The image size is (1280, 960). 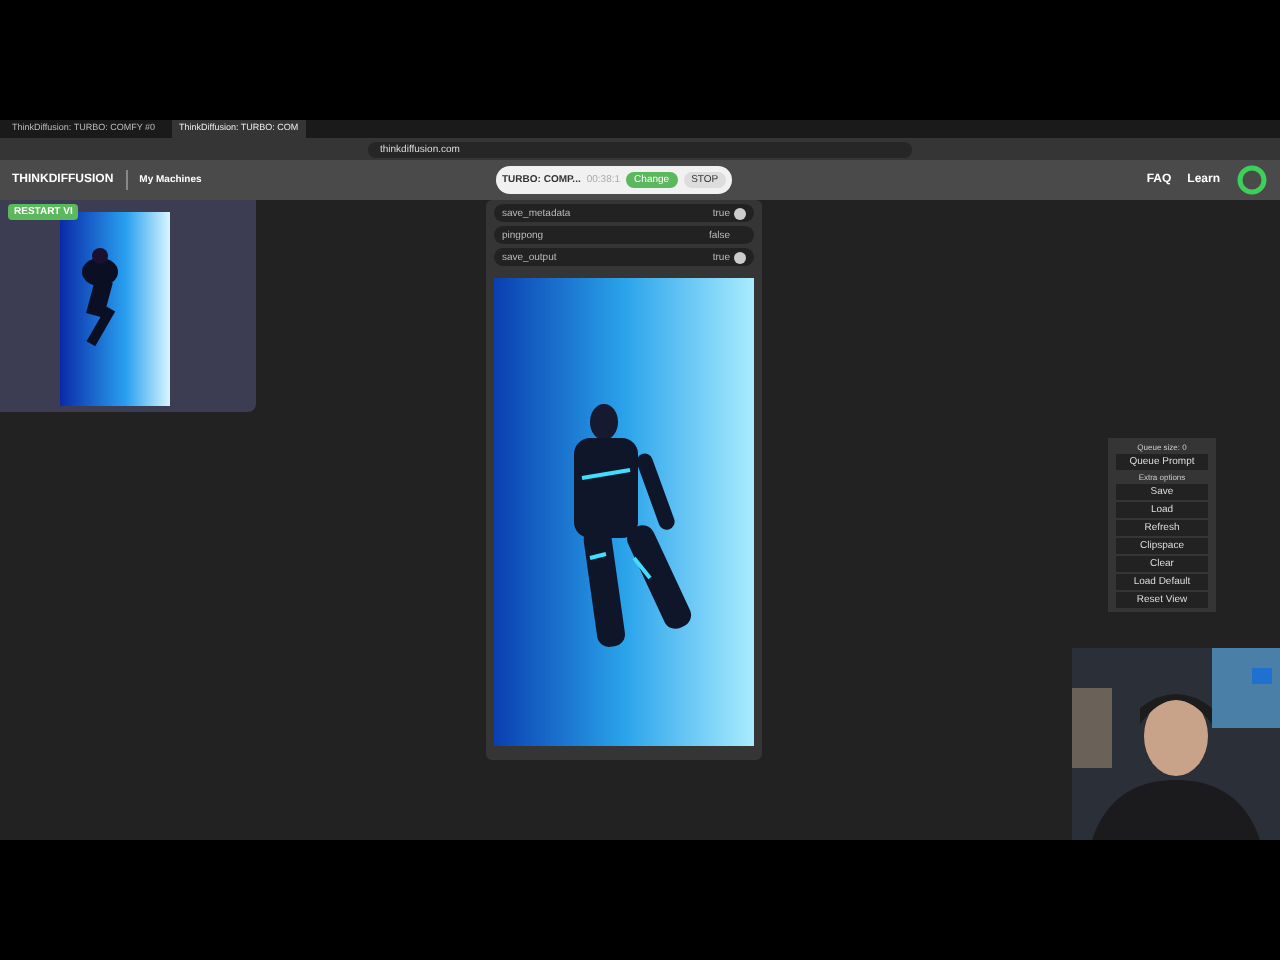 What do you see at coordinates (1252, 180) in the screenshot?
I see `power-icon` at bounding box center [1252, 180].